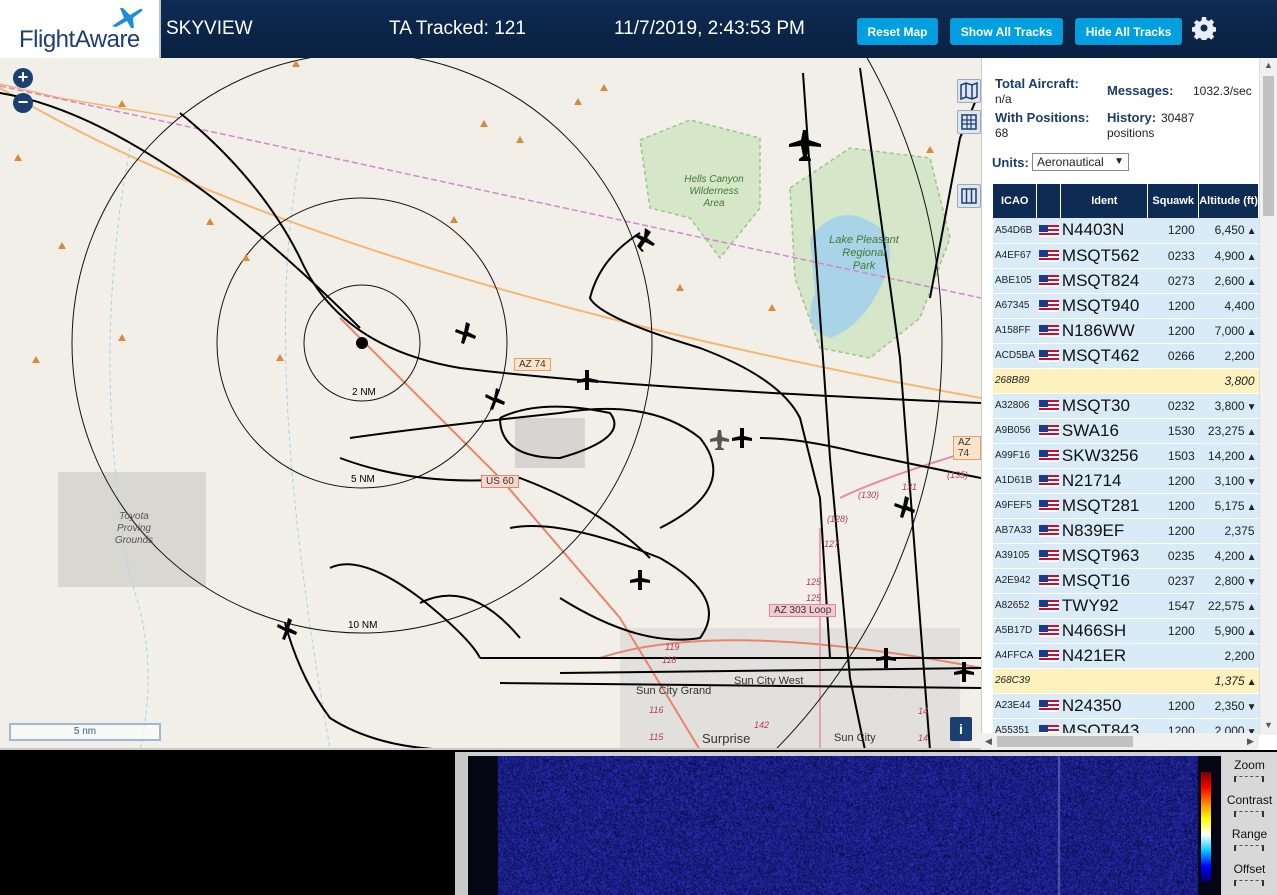 The image size is (1277, 895). Describe the element at coordinates (1226, 455) in the screenshot. I see `altitude-value: 14,200` at that location.